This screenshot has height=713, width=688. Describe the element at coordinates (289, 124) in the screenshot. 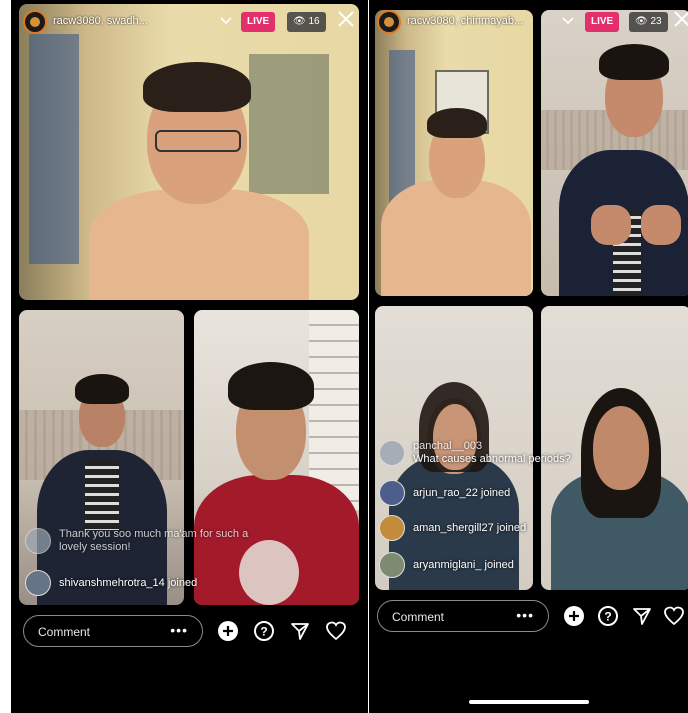

I see `board` at that location.